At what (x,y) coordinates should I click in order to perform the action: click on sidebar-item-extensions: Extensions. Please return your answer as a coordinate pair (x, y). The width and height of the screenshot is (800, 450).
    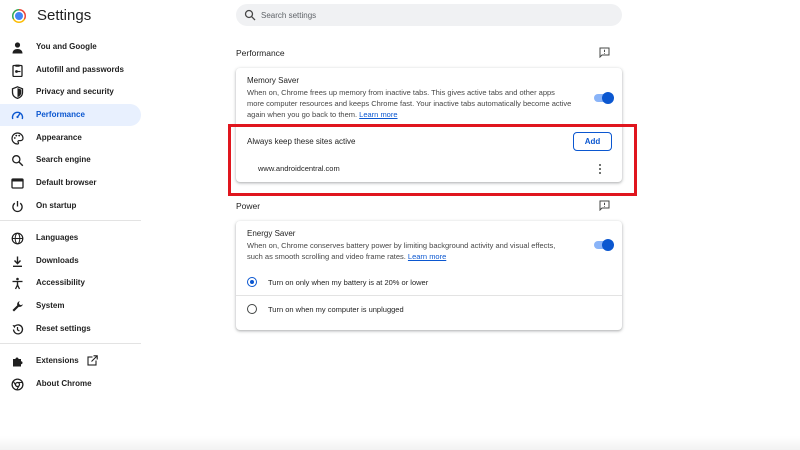
    Looking at the image, I should click on (70, 361).